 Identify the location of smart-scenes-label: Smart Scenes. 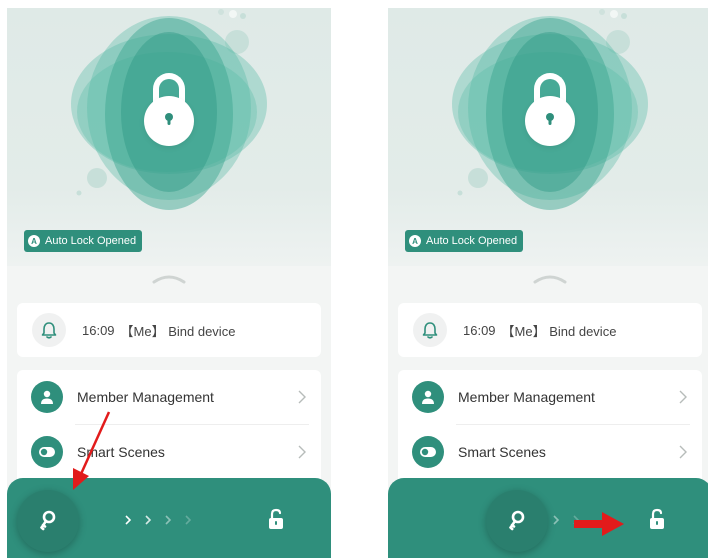
(502, 452).